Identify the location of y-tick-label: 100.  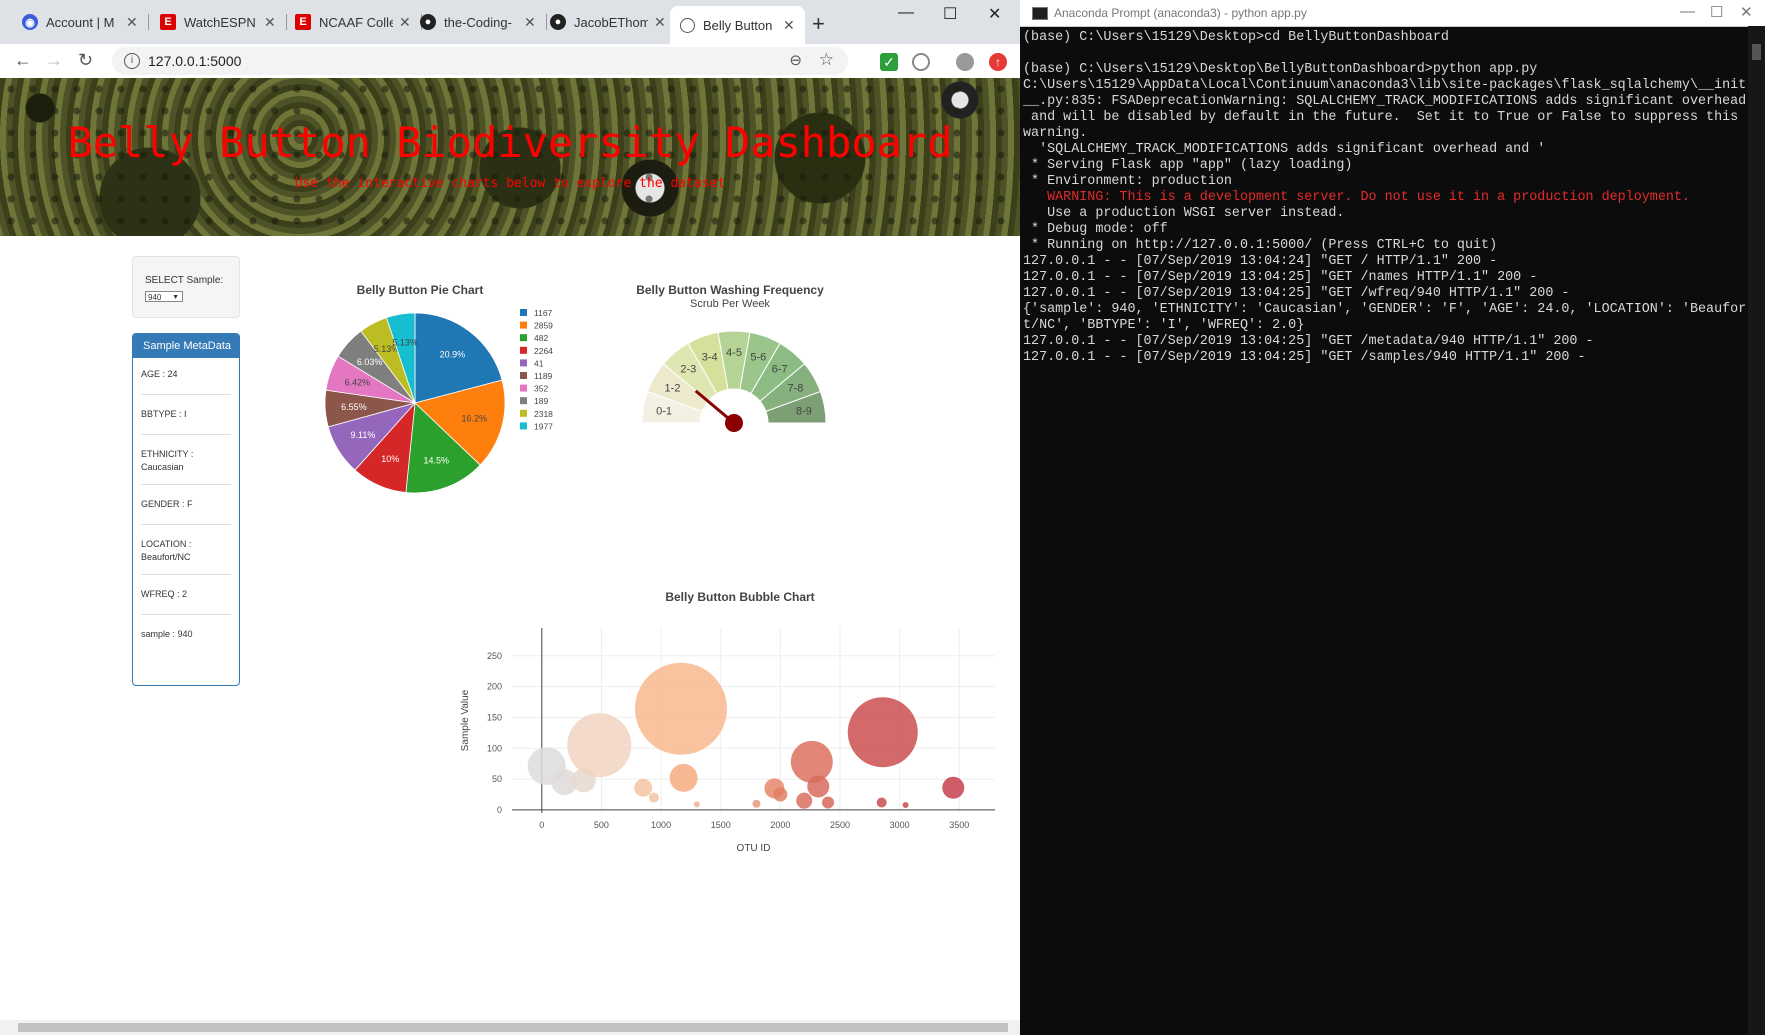
(494, 748).